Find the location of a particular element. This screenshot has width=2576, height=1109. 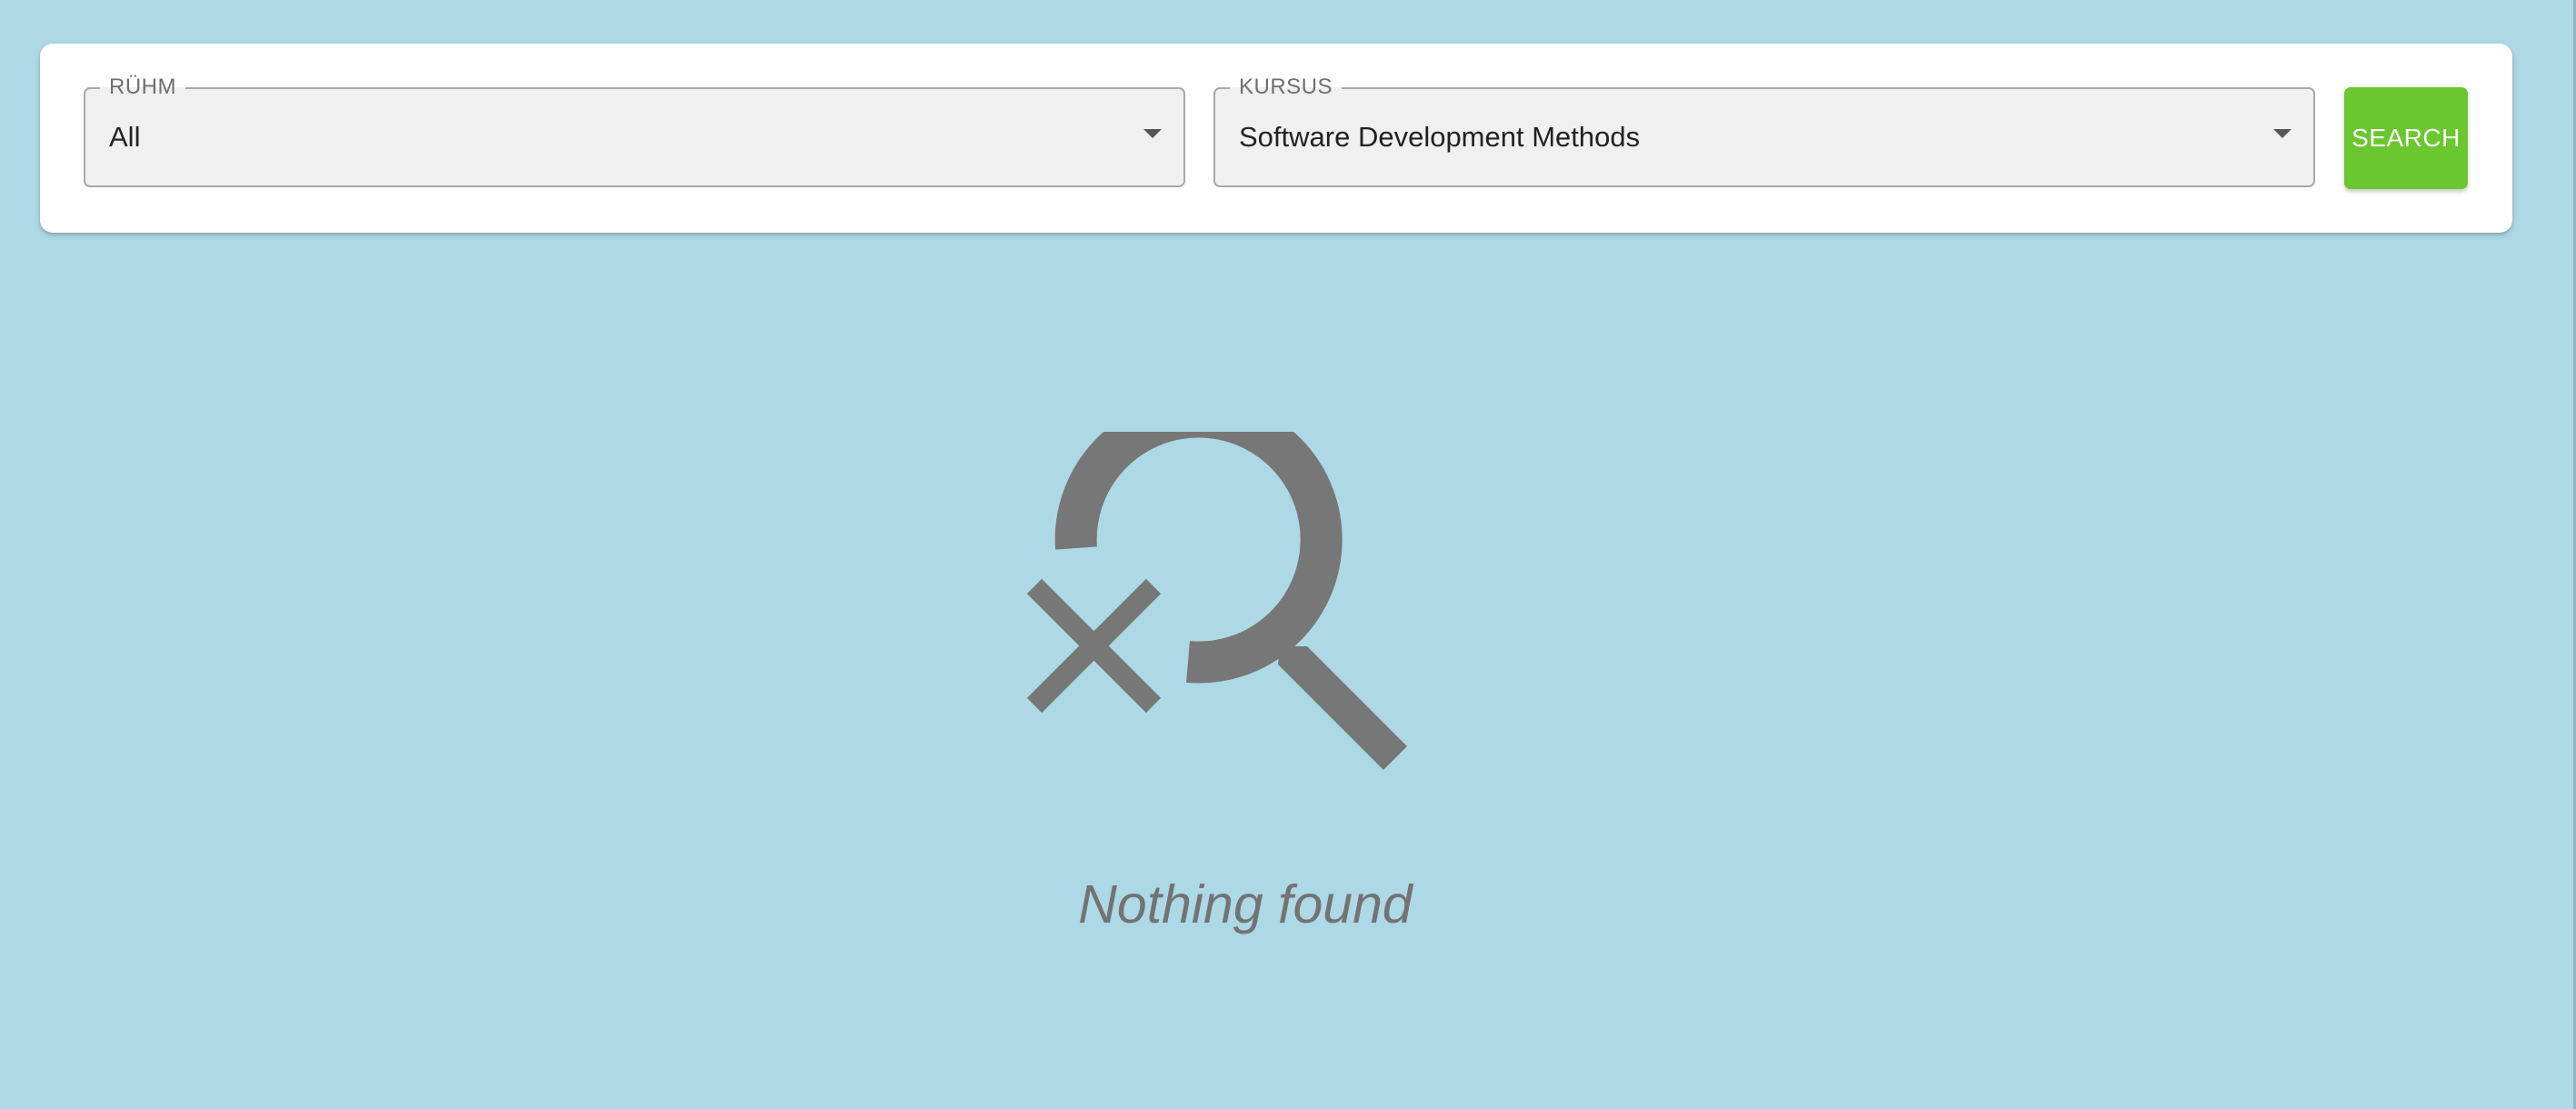

course-select-value: Software Development Methods is located at coordinates (1440, 137).